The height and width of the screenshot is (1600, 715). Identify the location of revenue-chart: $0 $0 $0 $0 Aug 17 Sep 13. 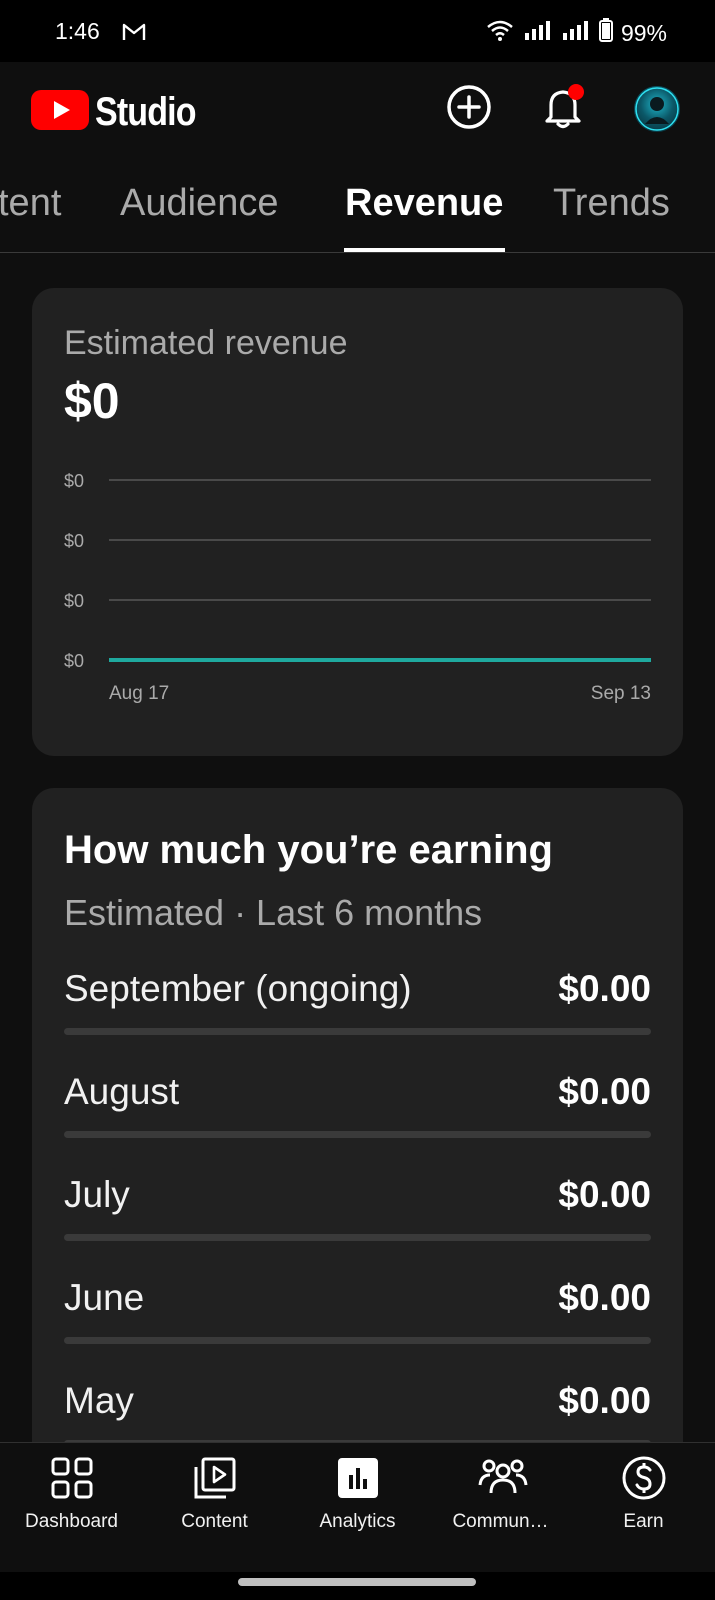
(357, 587).